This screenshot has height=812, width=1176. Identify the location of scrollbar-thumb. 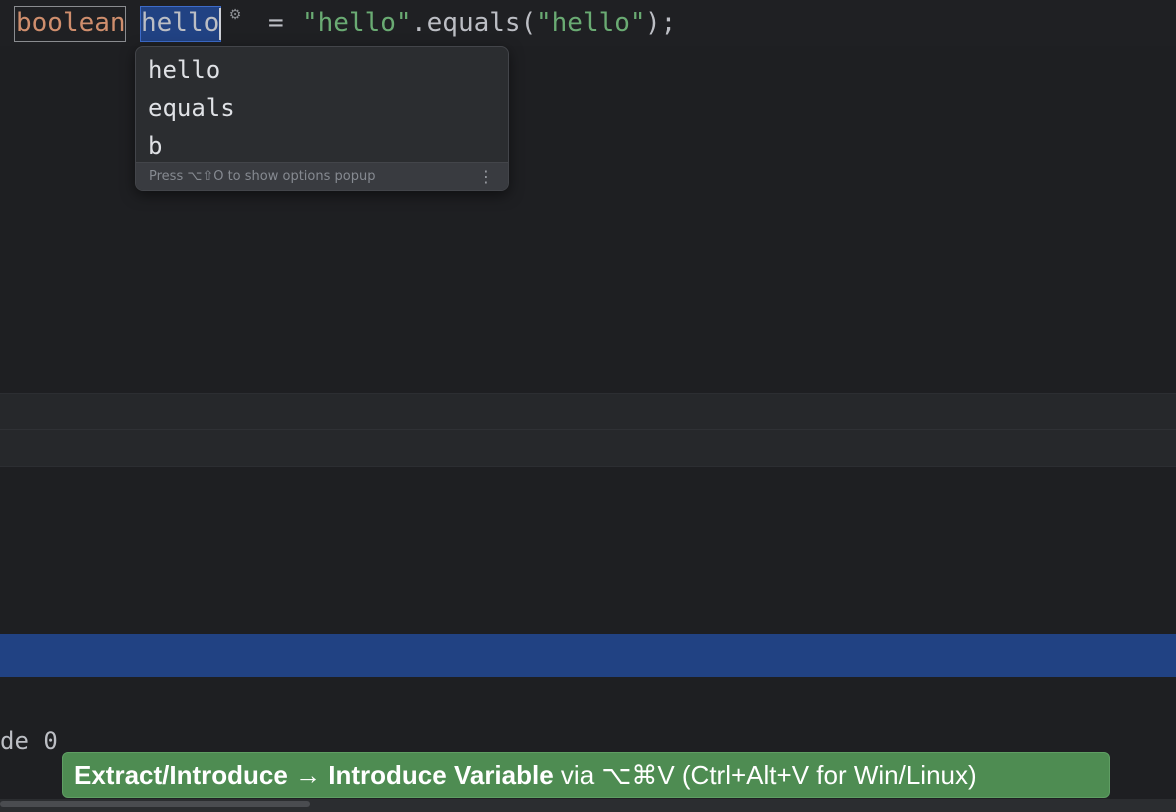
(155, 804).